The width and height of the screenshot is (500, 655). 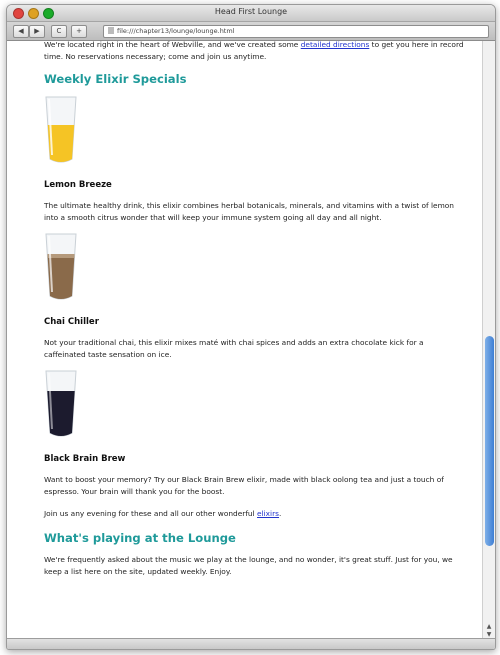 I want to click on window-title: Head First Lounge, so click(x=251, y=11).